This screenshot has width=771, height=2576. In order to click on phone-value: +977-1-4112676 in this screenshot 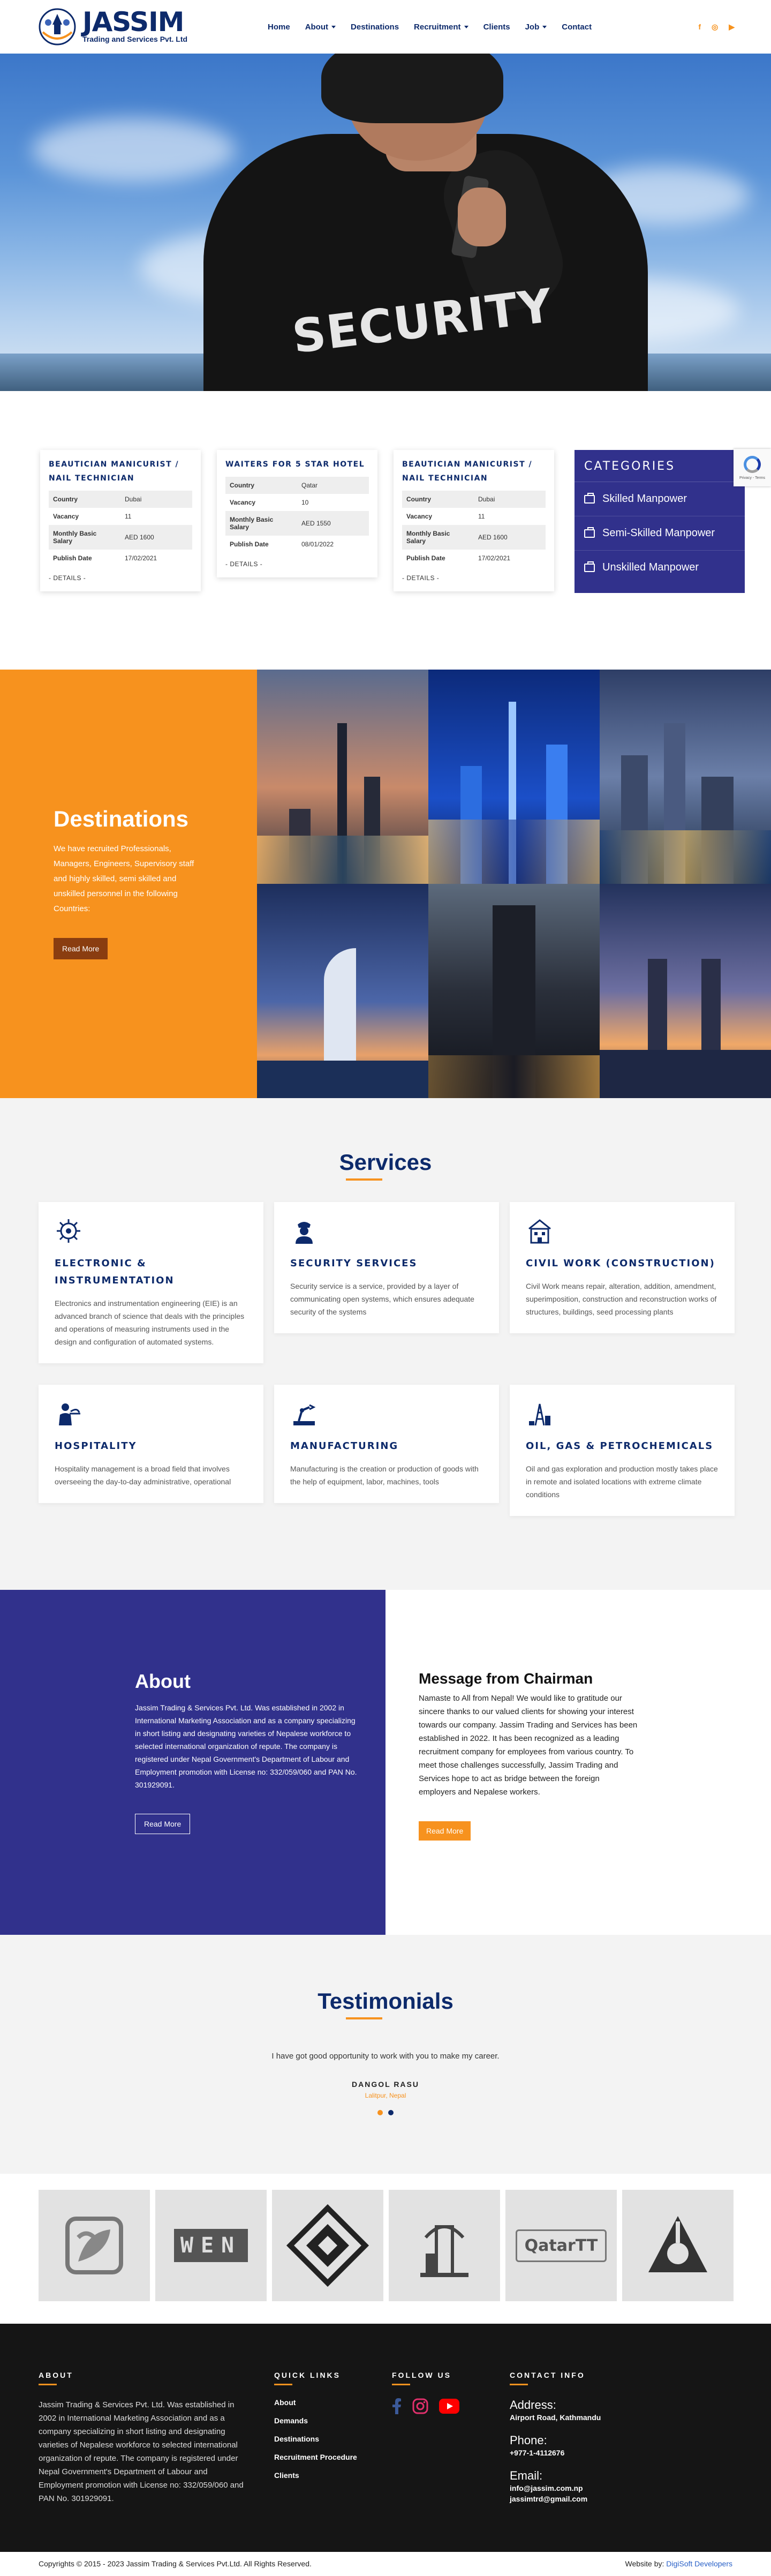, I will do `click(555, 2452)`.